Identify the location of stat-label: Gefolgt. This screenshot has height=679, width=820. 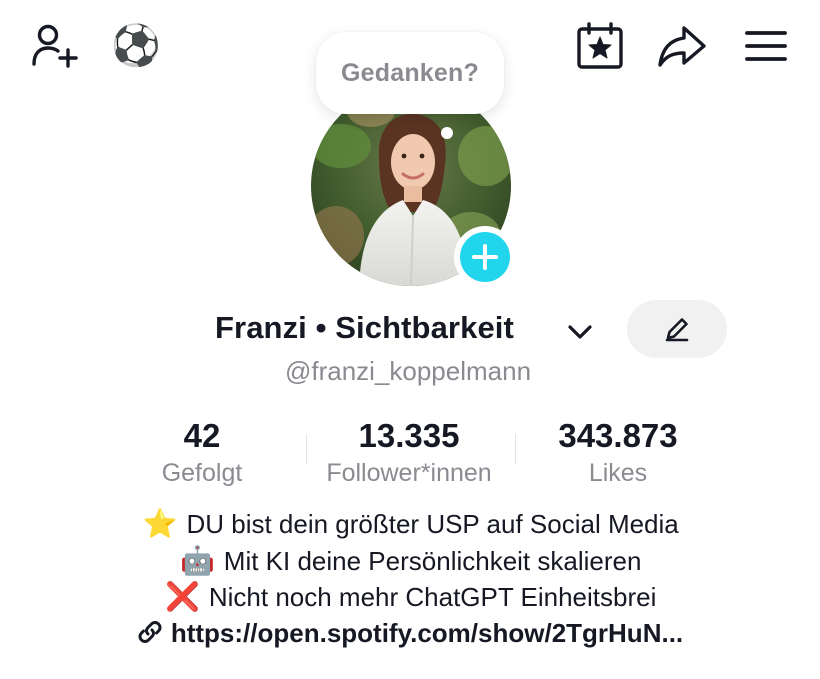
(202, 473).